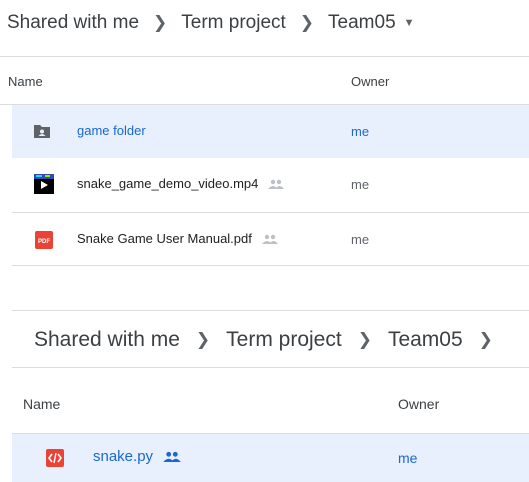 This screenshot has width=529, height=482. I want to click on file-name: snake.py, so click(123, 456).